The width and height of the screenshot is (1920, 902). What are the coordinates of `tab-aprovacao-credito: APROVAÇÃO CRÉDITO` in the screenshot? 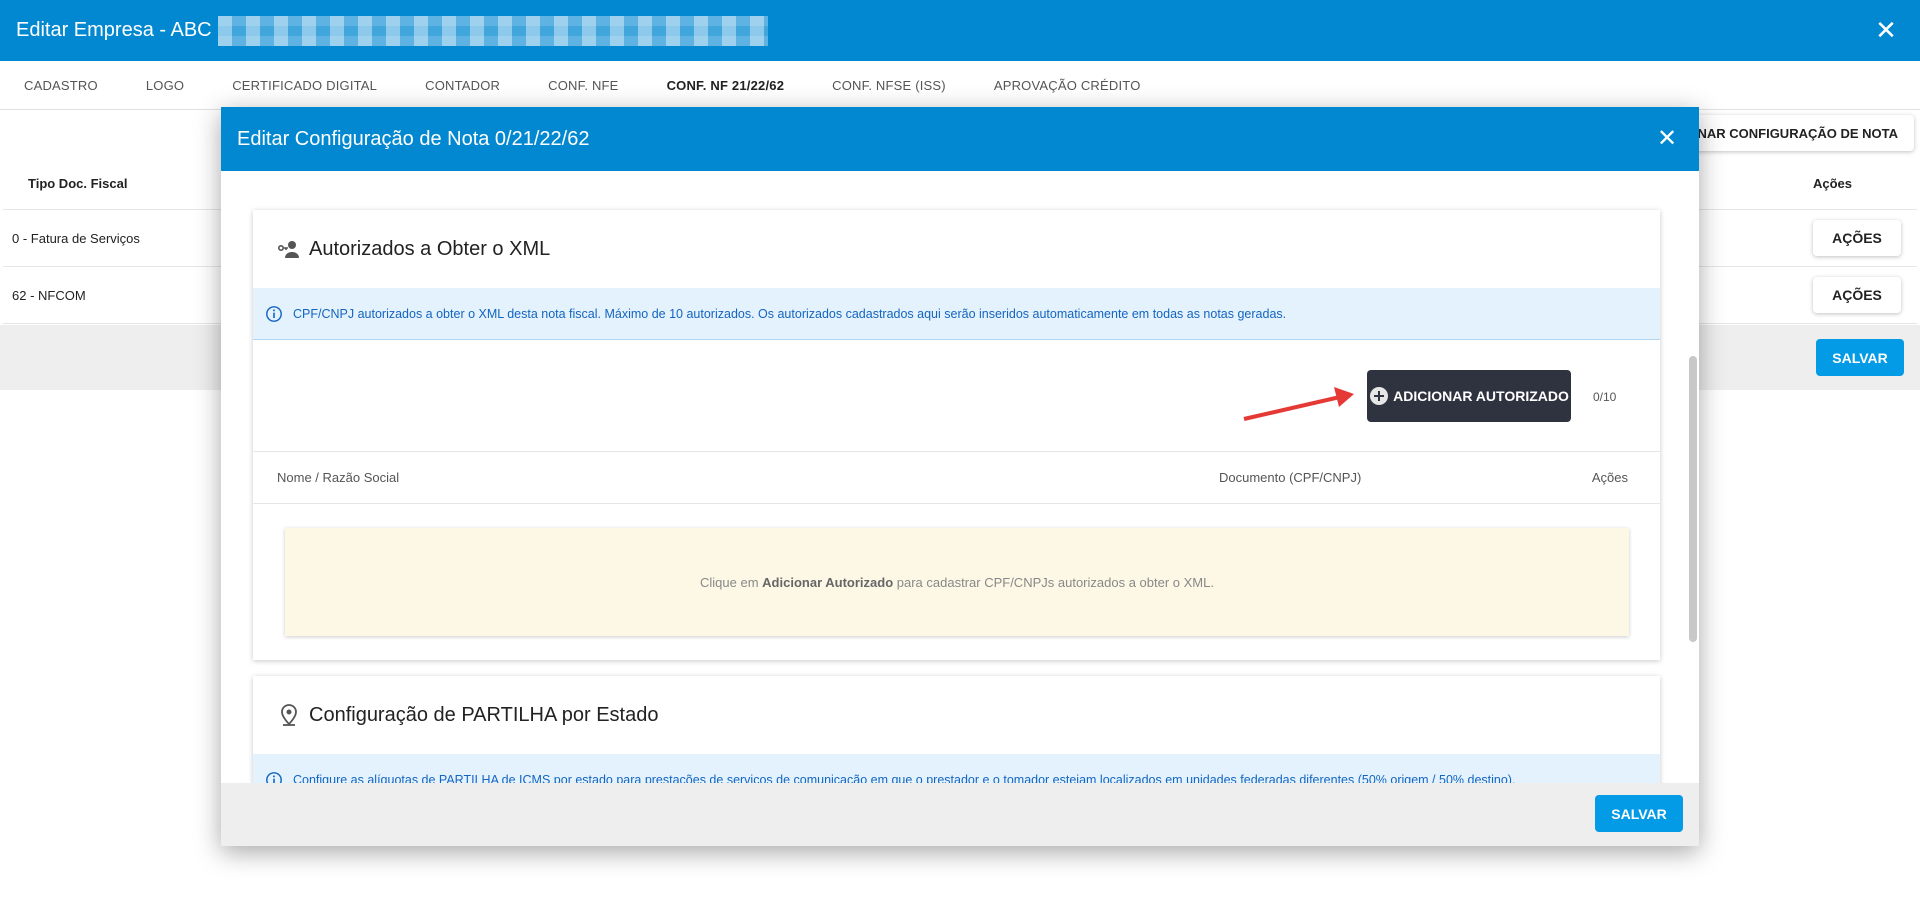 It's located at (1067, 85).